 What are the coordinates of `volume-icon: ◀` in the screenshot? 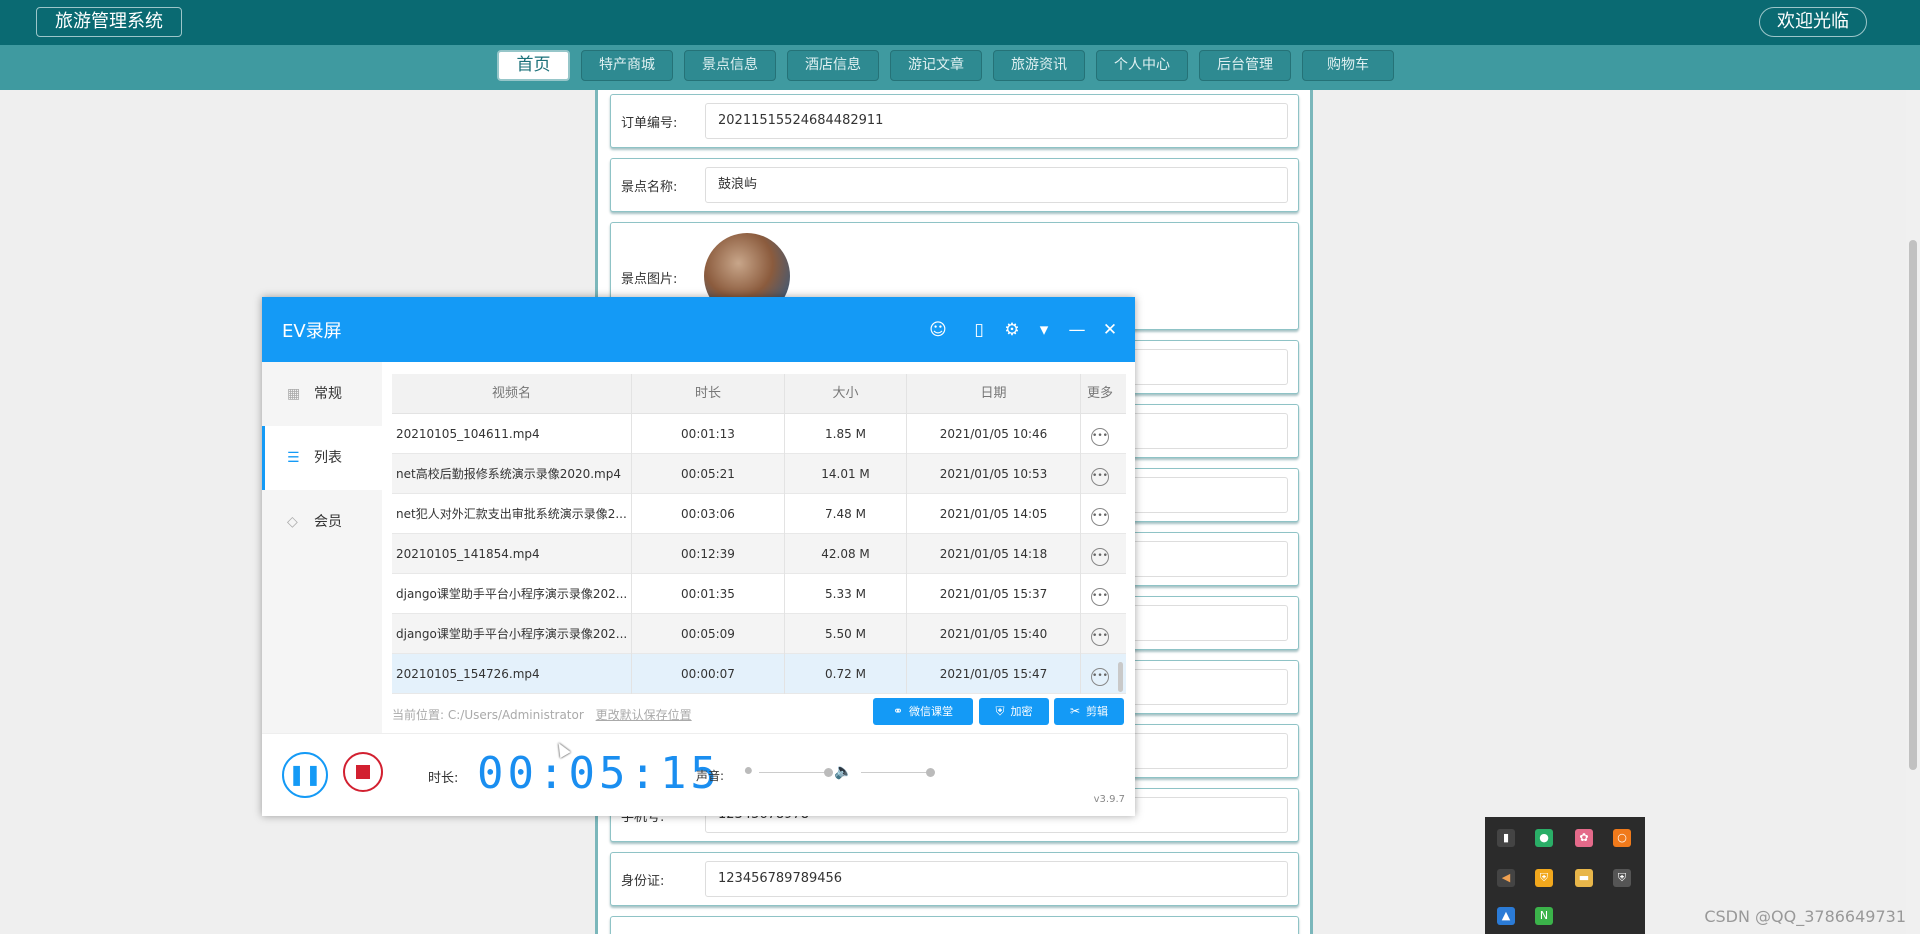 It's located at (1506, 878).